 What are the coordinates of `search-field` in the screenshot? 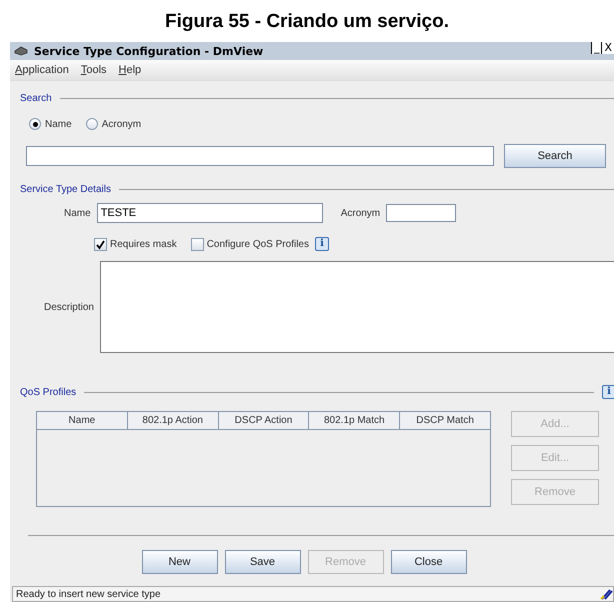 It's located at (260, 156).